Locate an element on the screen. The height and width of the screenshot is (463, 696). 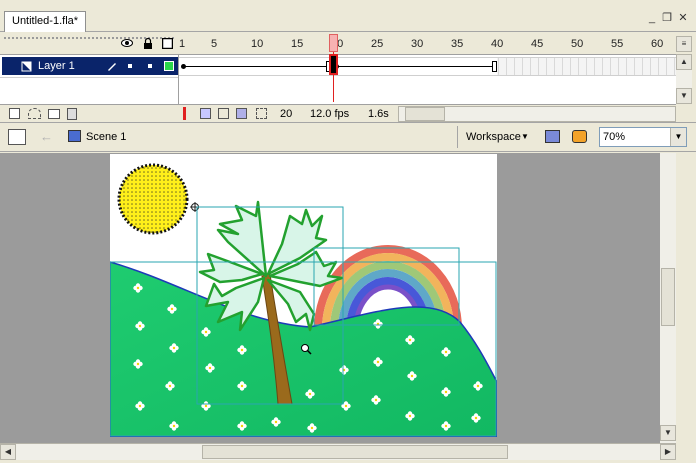
layers-list: Layer 1 is located at coordinates (89, 79).